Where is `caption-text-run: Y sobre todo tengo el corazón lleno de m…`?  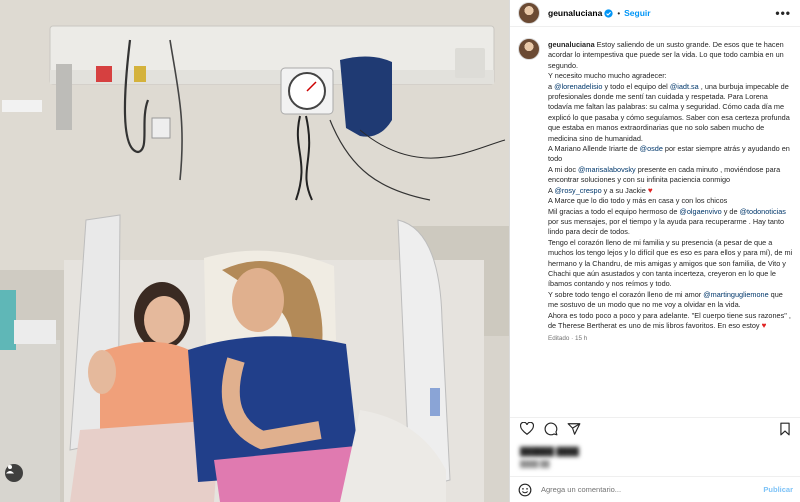 caption-text-run: Y sobre todo tengo el corazón lleno de m… is located at coordinates (626, 294).